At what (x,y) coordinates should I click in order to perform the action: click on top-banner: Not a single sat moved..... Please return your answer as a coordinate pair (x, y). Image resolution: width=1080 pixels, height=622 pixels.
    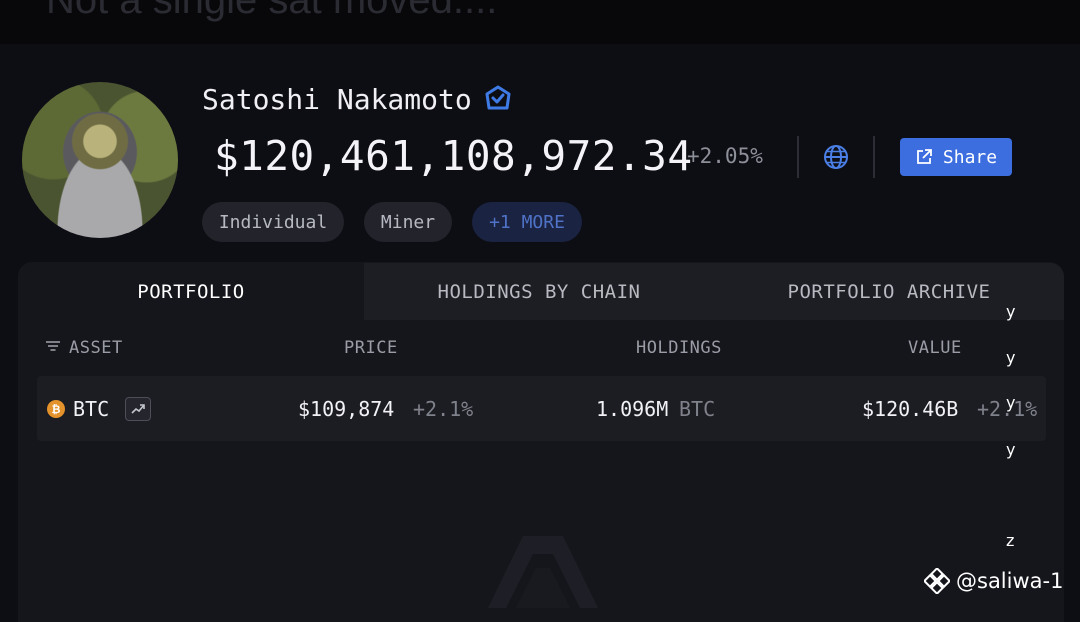
    Looking at the image, I should click on (540, 22).